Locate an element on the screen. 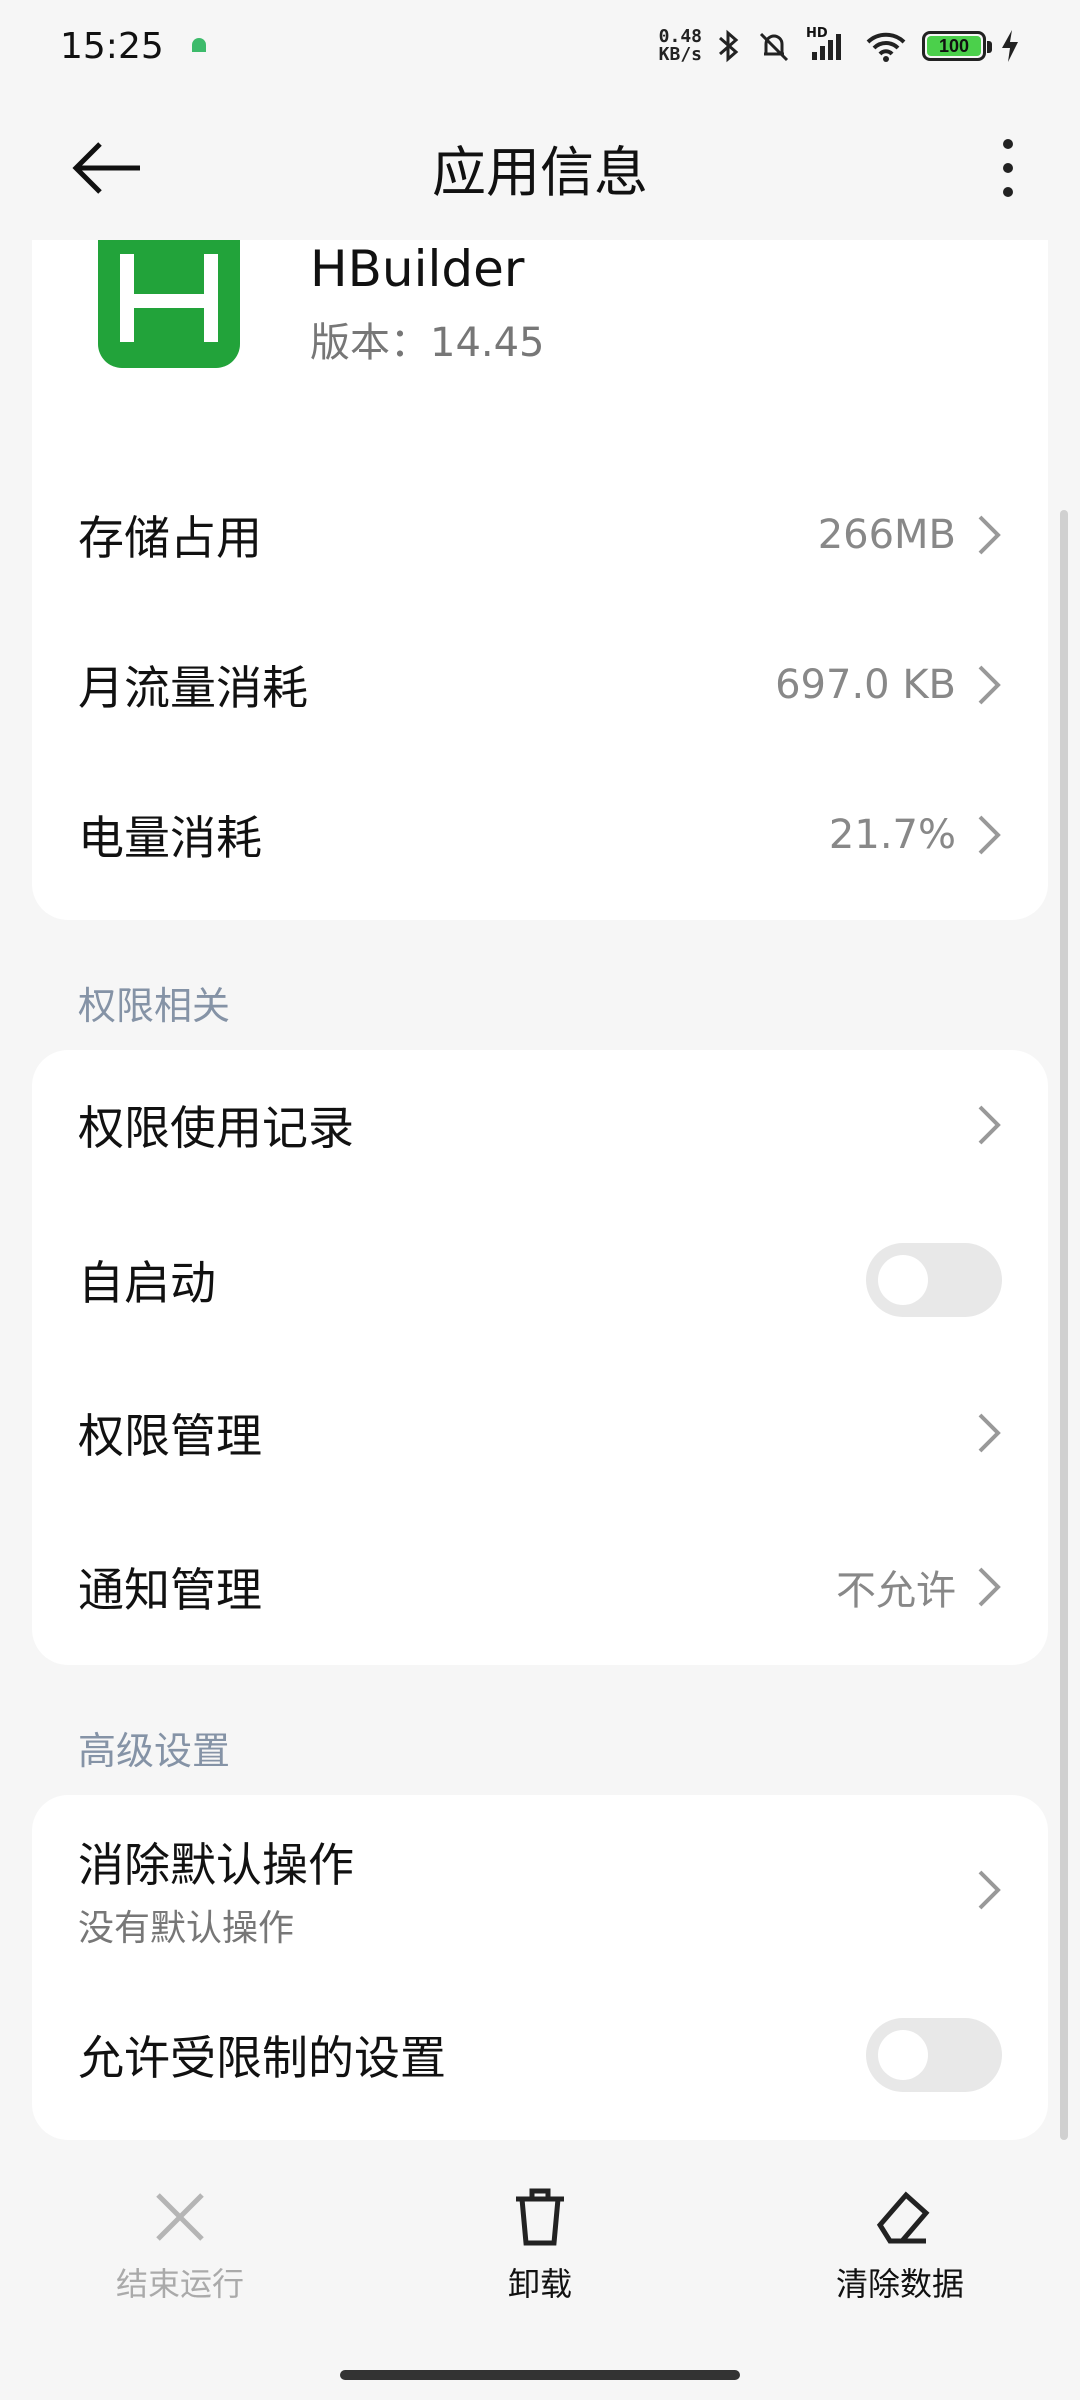 Image resolution: width=1080 pixels, height=2400 pixels. row-label: 月流量消耗 is located at coordinates (193, 688).